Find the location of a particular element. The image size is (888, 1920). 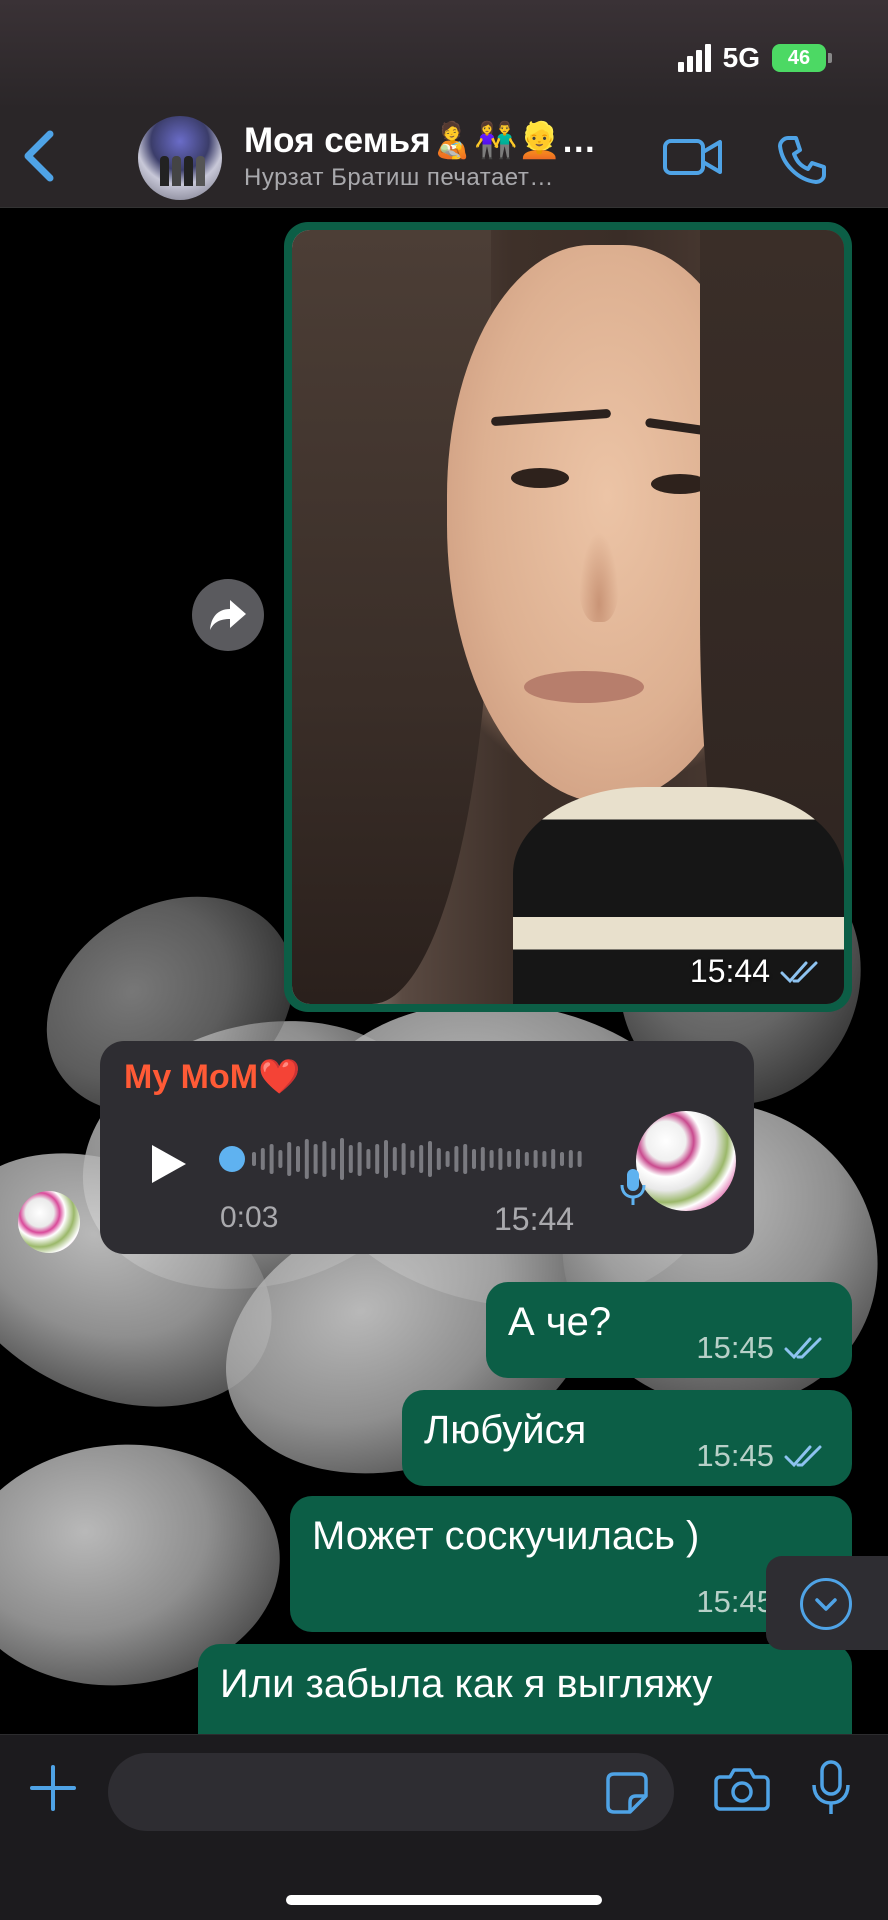

message-input is located at coordinates (391, 1792).